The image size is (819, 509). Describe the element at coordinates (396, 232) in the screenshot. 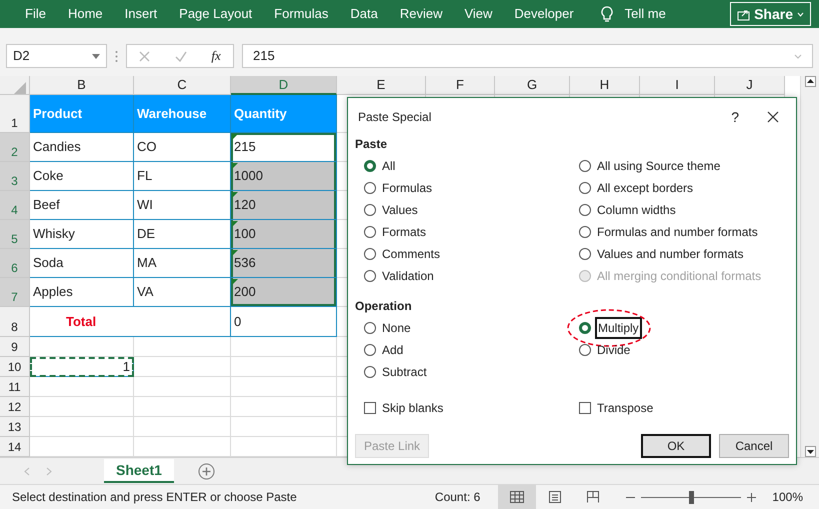

I see `radio-option: Formats` at that location.